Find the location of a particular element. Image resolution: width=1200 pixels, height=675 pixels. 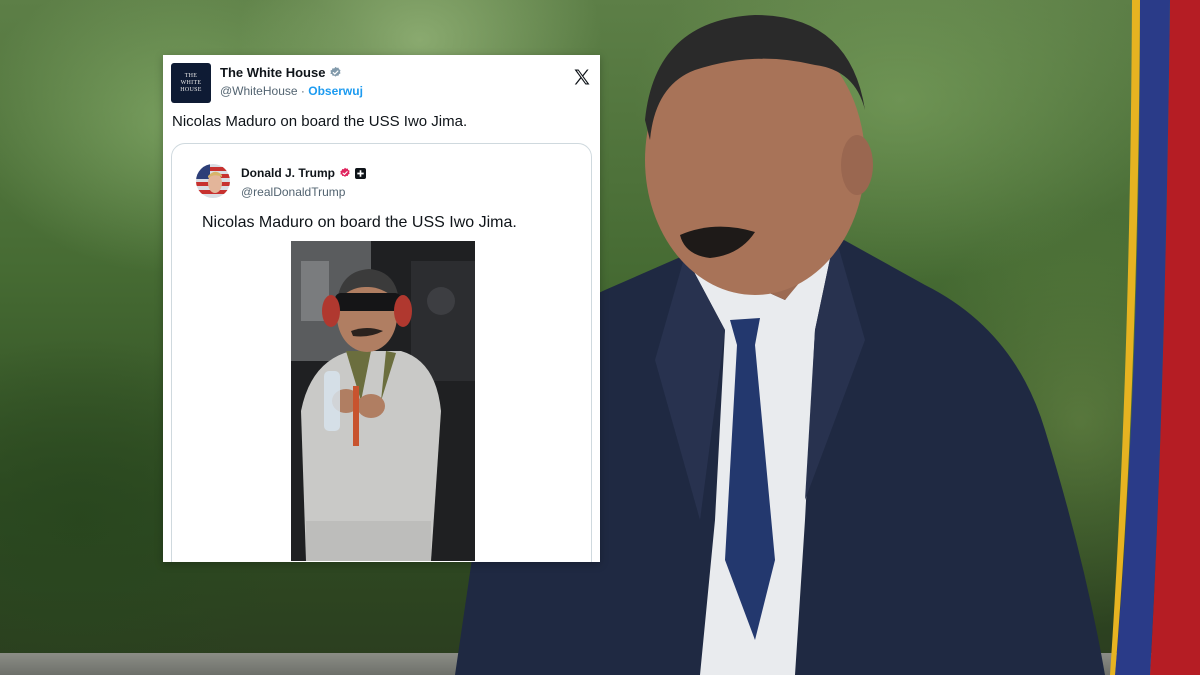

x-logo-icon is located at coordinates (582, 77).